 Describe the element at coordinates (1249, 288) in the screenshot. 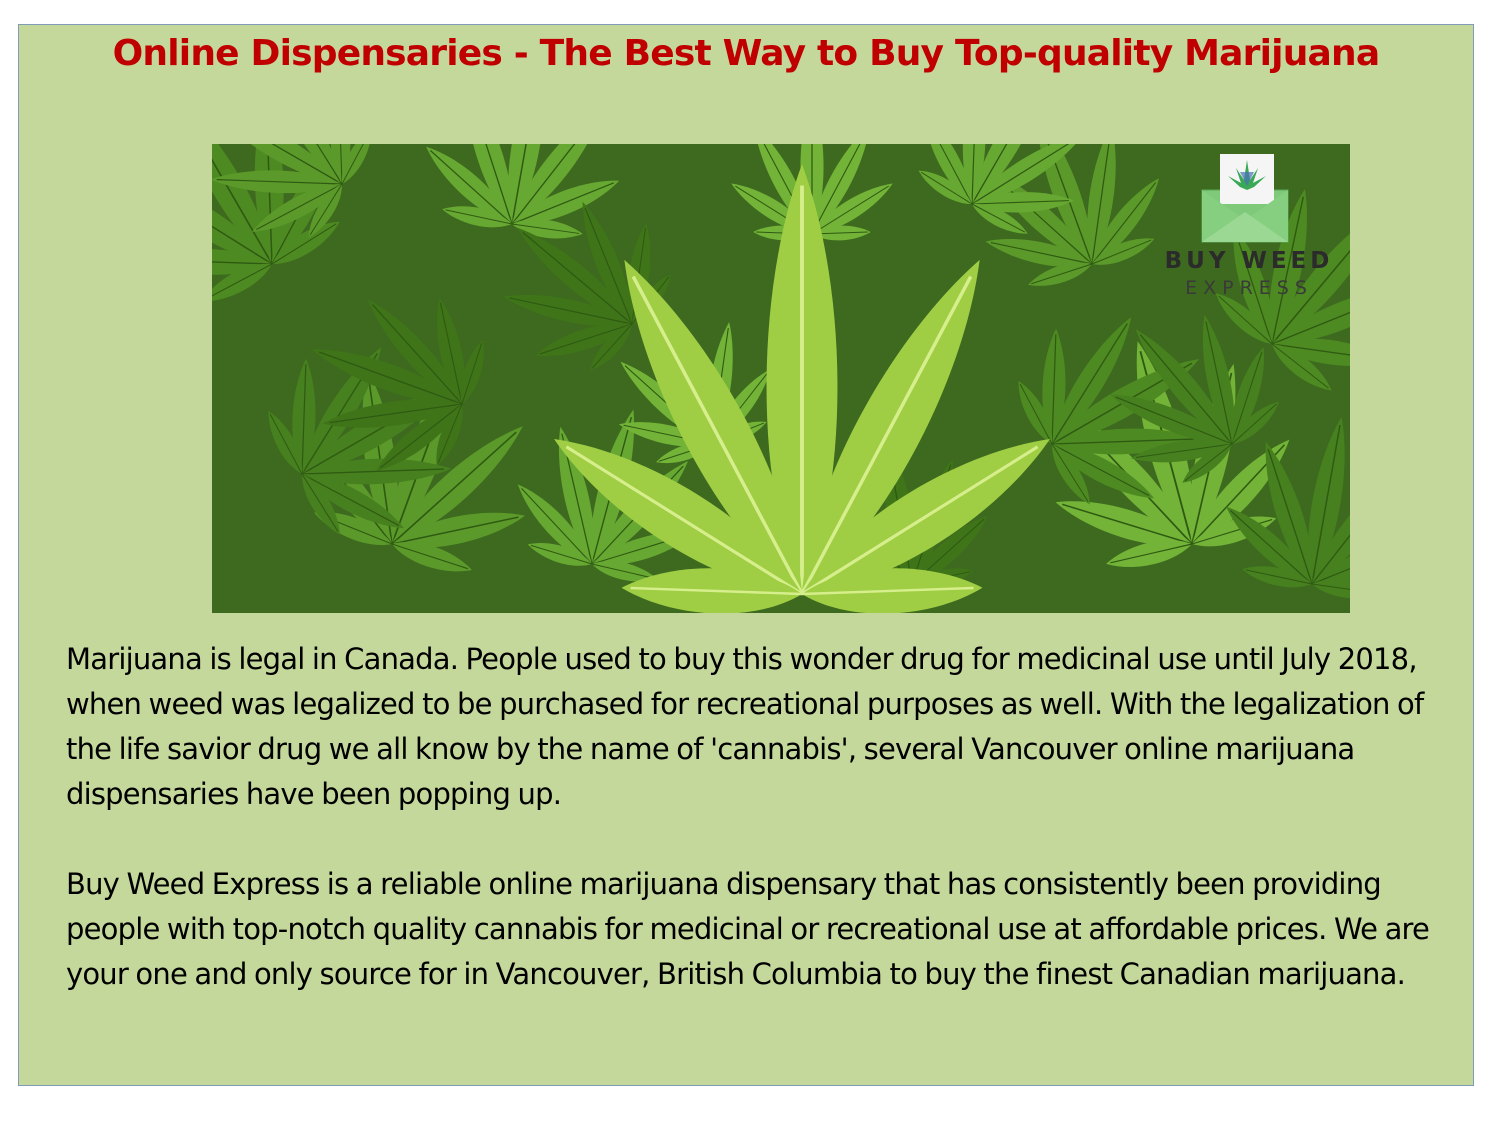

I see `logo-text-line2: EXPRESS` at that location.